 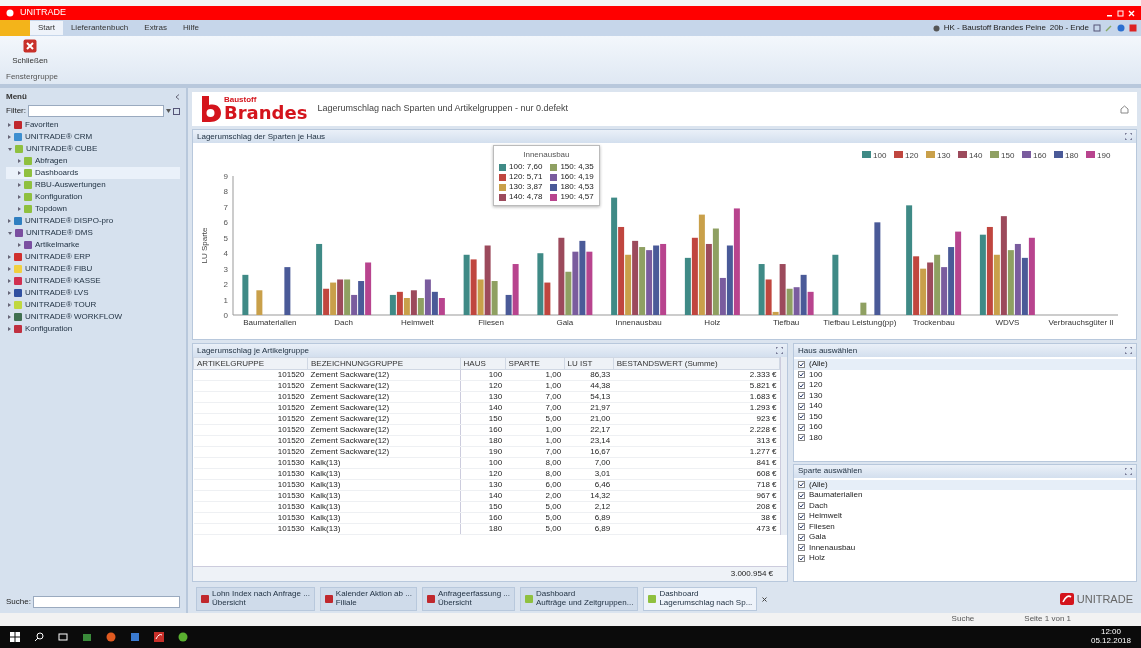 What do you see at coordinates (965, 427) in the screenshot?
I see `list-item: 160` at bounding box center [965, 427].